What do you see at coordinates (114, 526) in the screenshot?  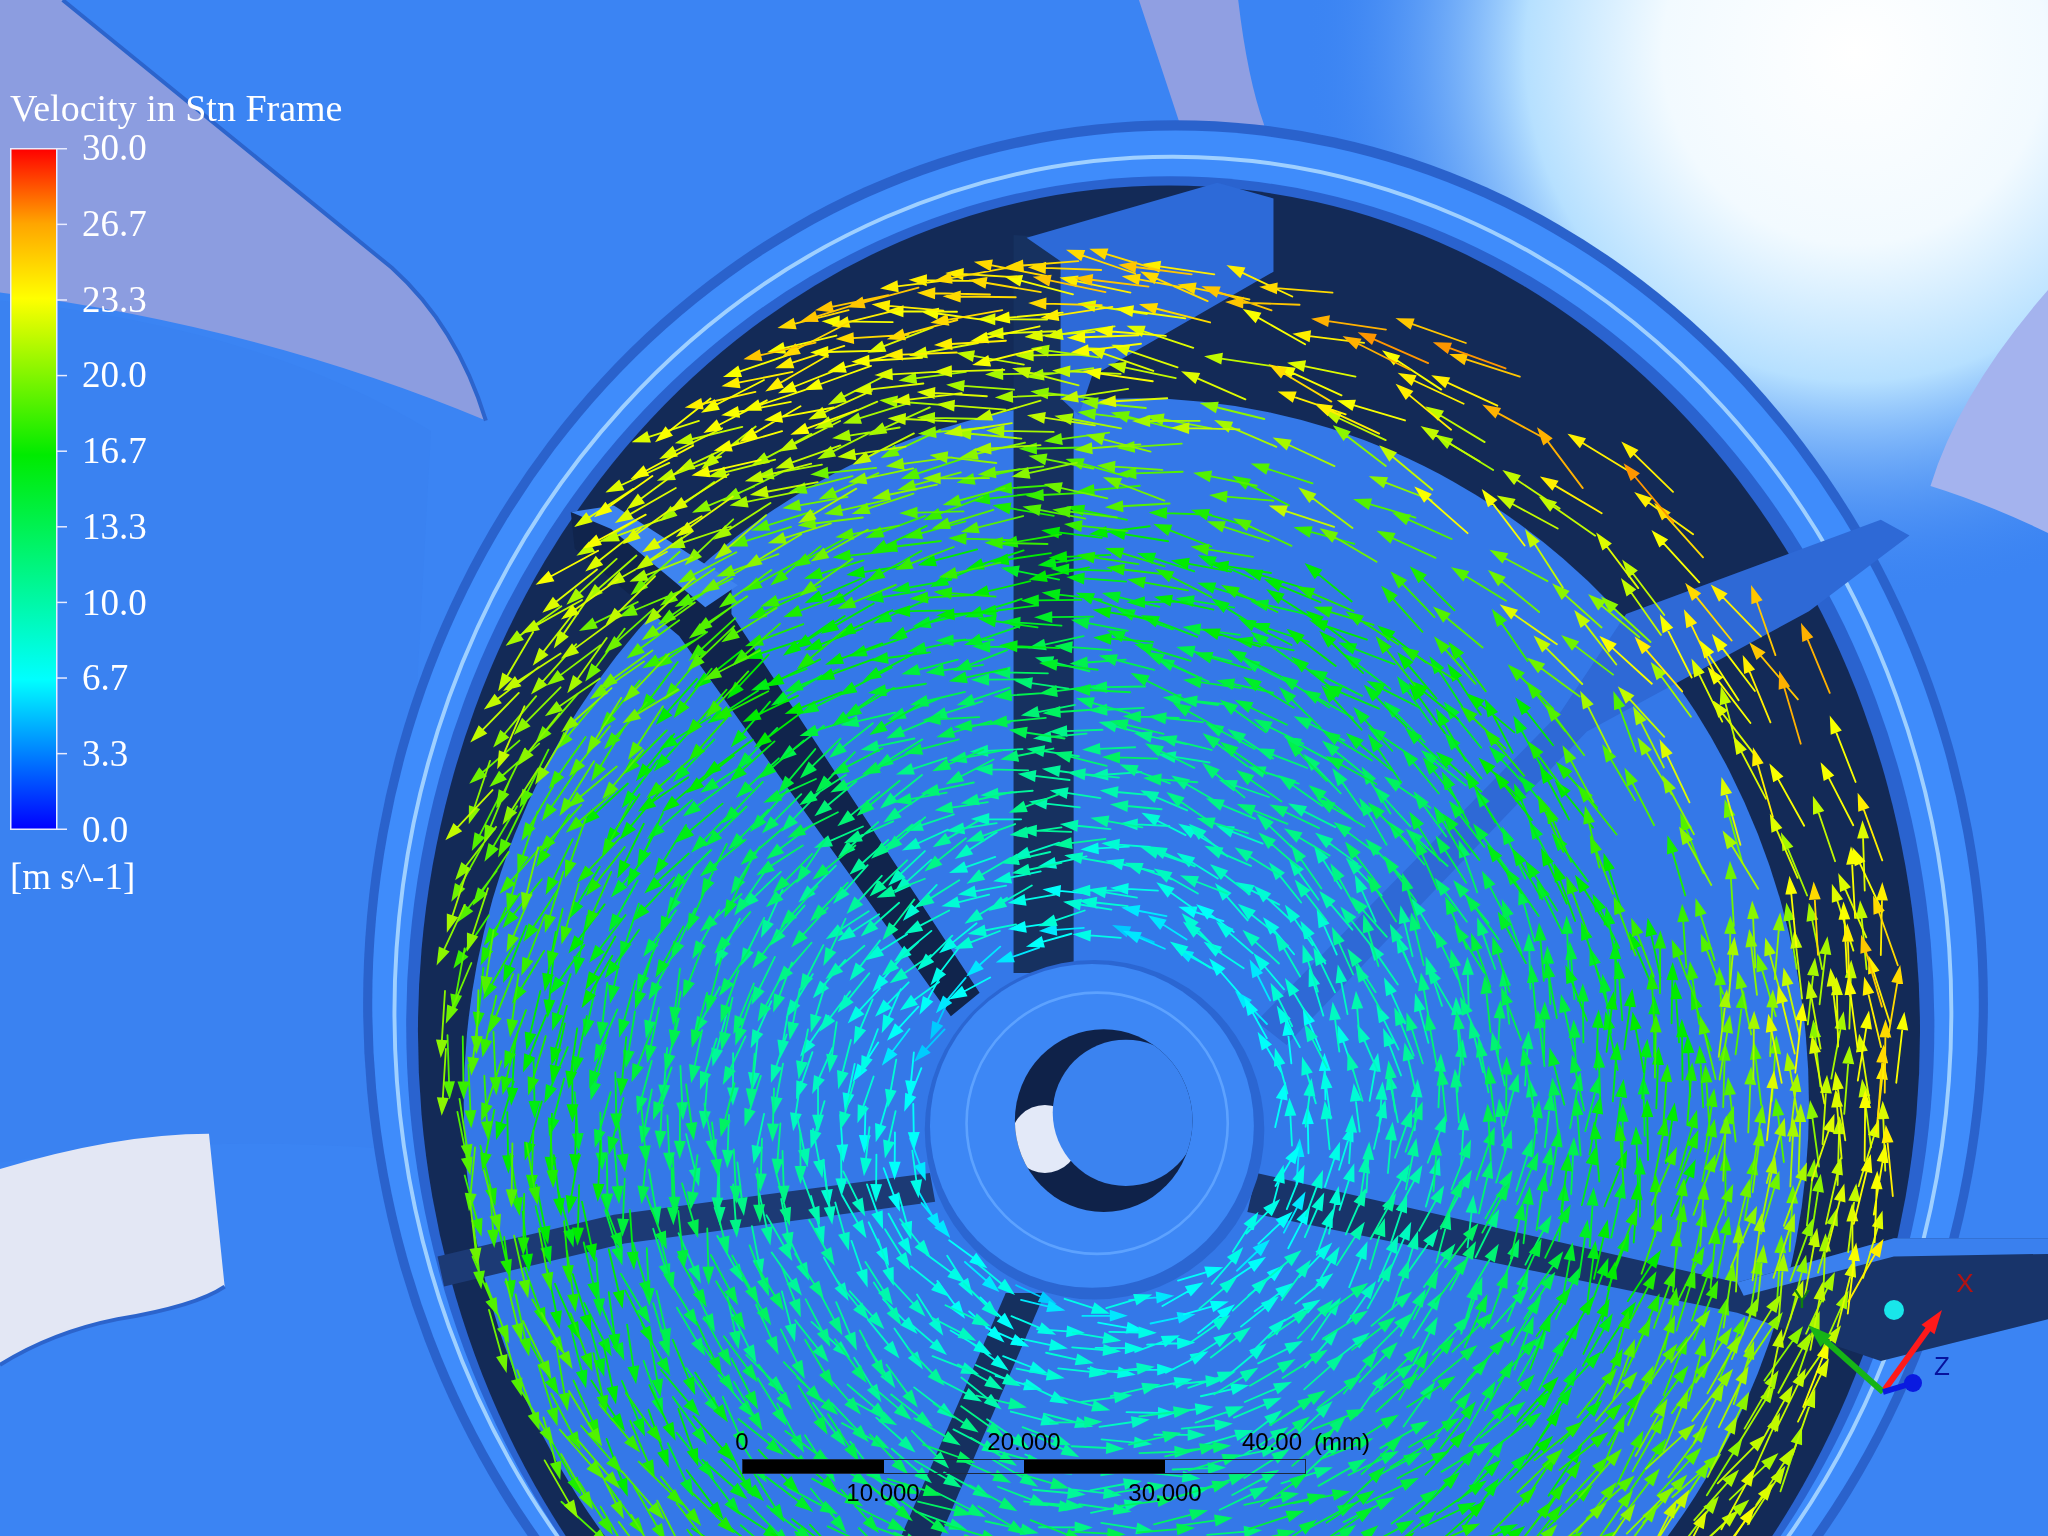 I see `legend-tick-label: 13.3` at bounding box center [114, 526].